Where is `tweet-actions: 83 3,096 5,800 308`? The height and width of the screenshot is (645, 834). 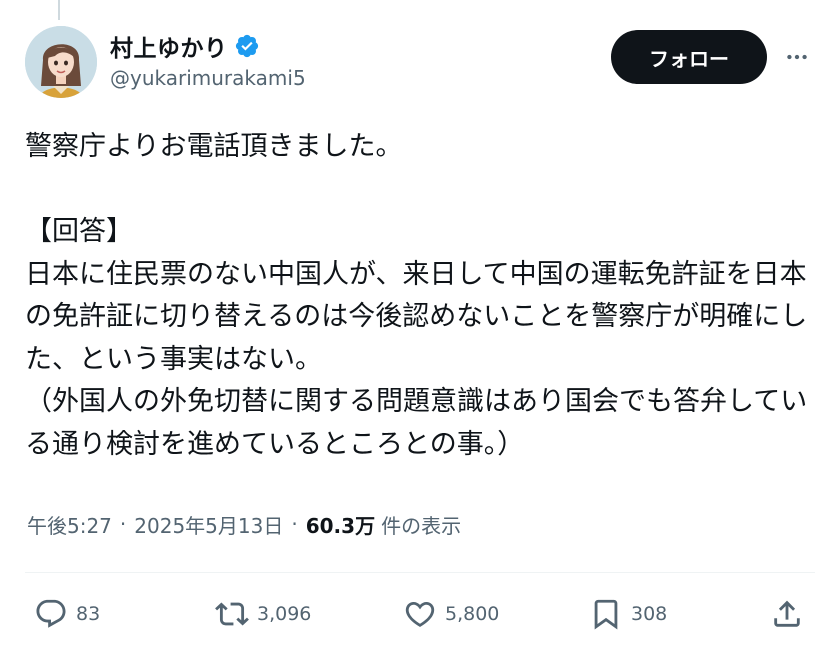 tweet-actions: 83 3,096 5,800 308 is located at coordinates (417, 614).